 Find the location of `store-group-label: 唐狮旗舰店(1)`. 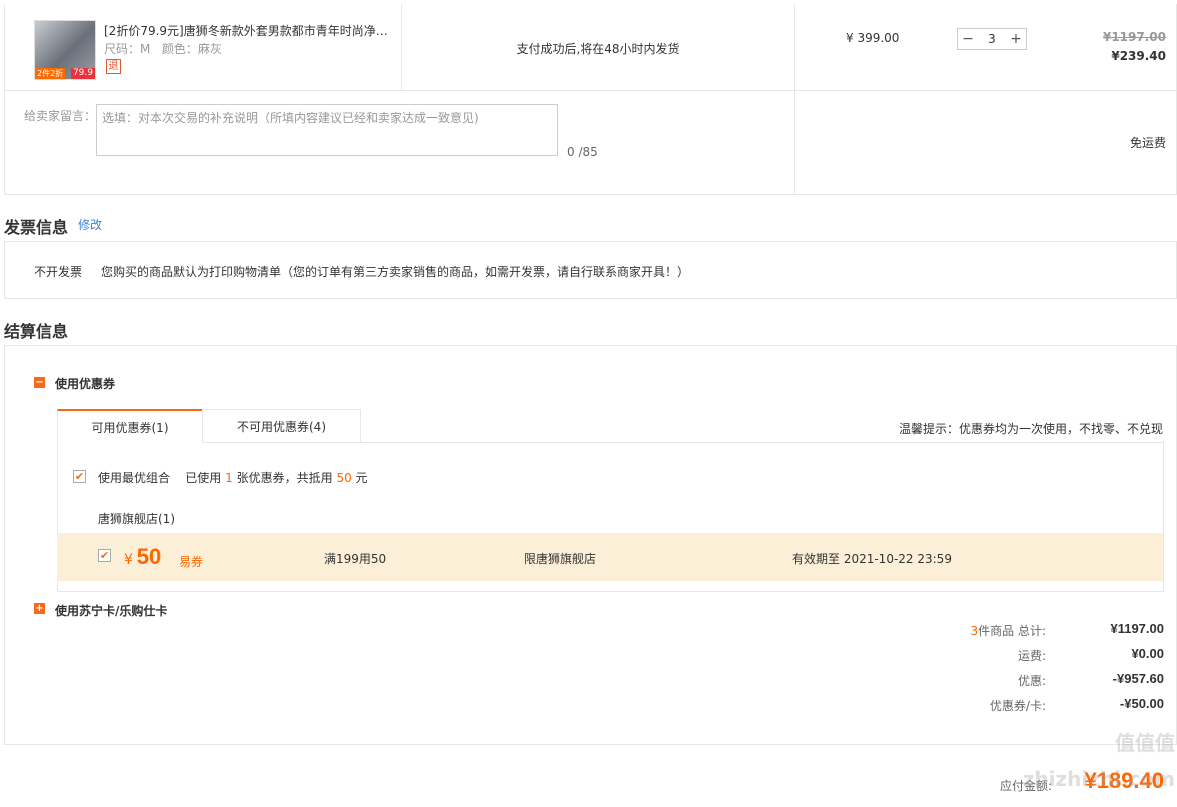

store-group-label: 唐狮旗舰店(1) is located at coordinates (136, 519).